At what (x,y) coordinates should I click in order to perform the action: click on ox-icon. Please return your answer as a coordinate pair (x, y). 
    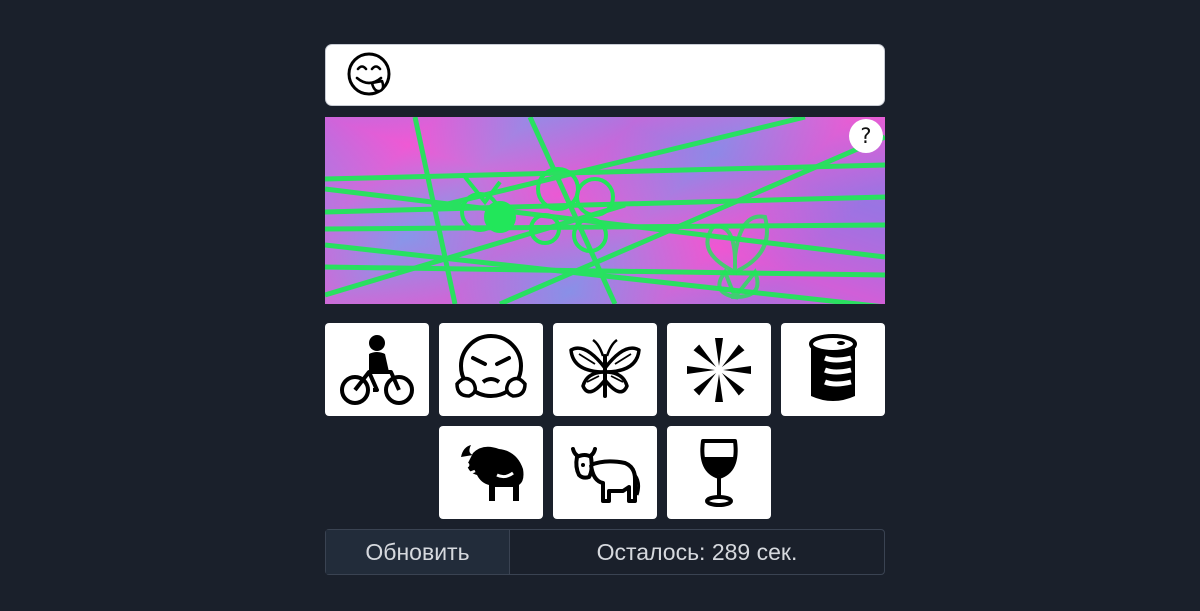
    Looking at the image, I should click on (606, 474).